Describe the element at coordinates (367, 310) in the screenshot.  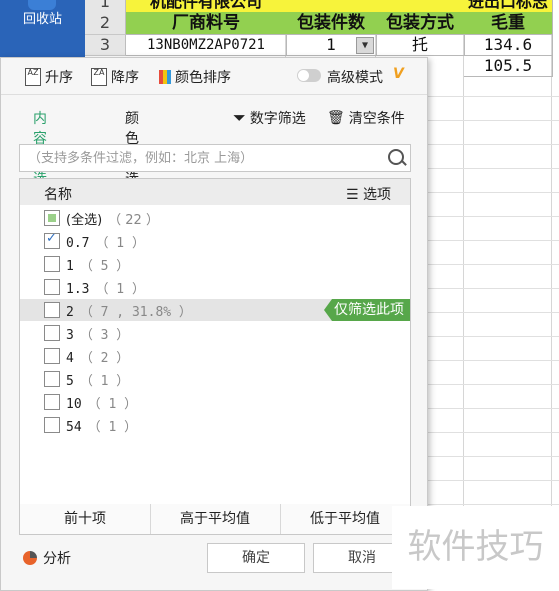
I see `filter-only-this-button: 仅筛选此项` at that location.